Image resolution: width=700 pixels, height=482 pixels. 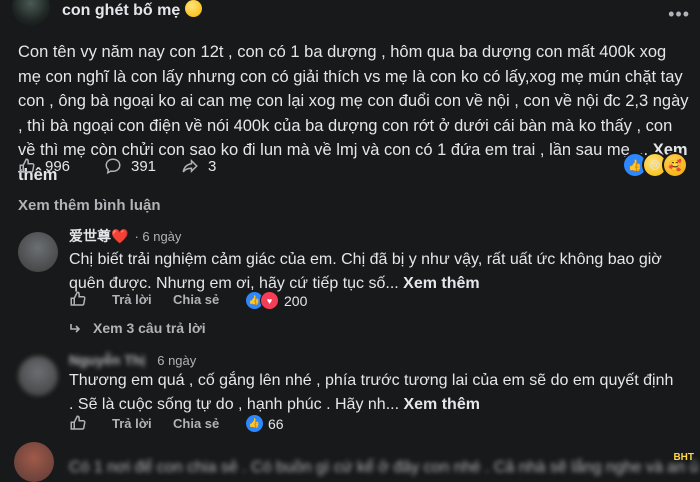 What do you see at coordinates (194, 8) in the screenshot?
I see `smile-emoji-icon` at bounding box center [194, 8].